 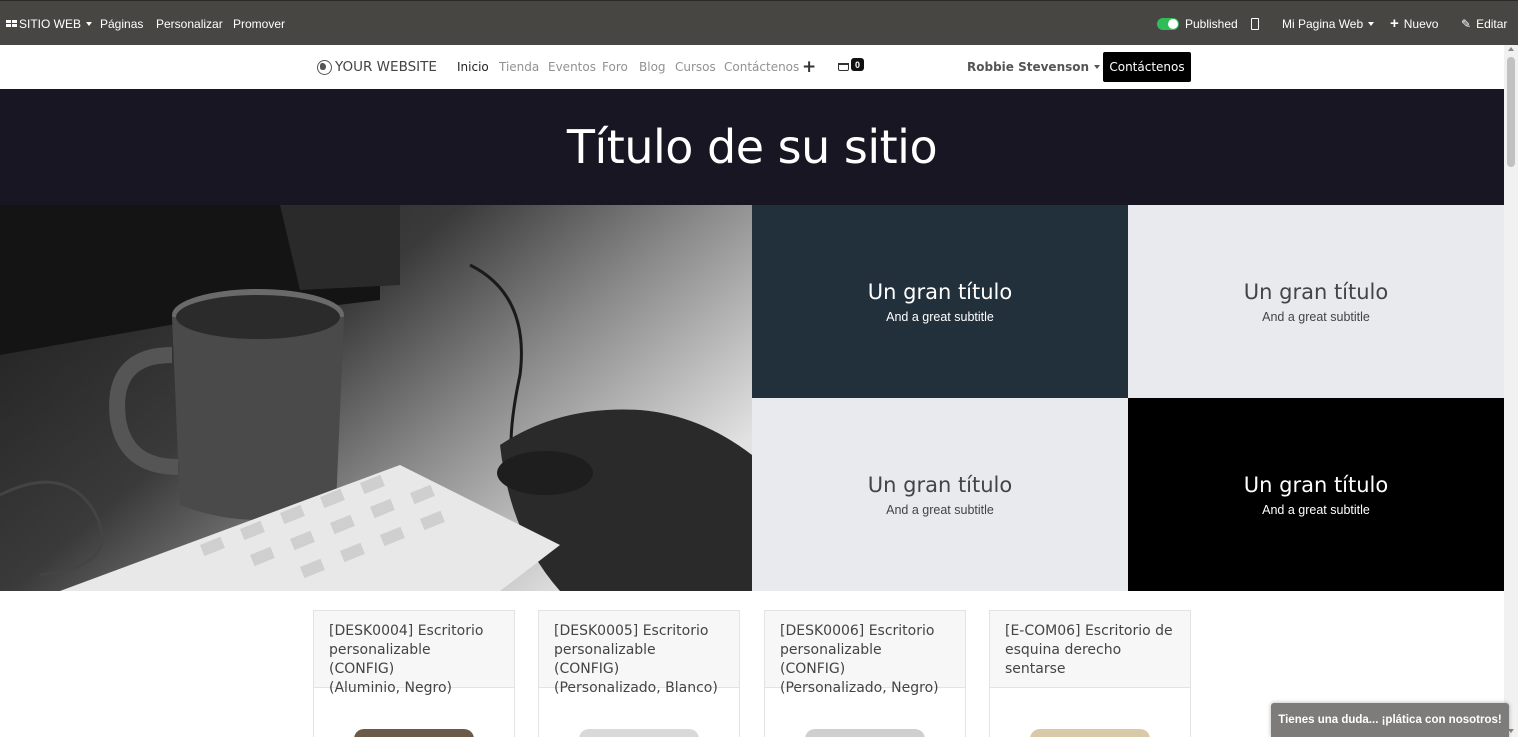 What do you see at coordinates (636, 688) in the screenshot?
I see `product-name-line: (Personalizado, Blanco)` at bounding box center [636, 688].